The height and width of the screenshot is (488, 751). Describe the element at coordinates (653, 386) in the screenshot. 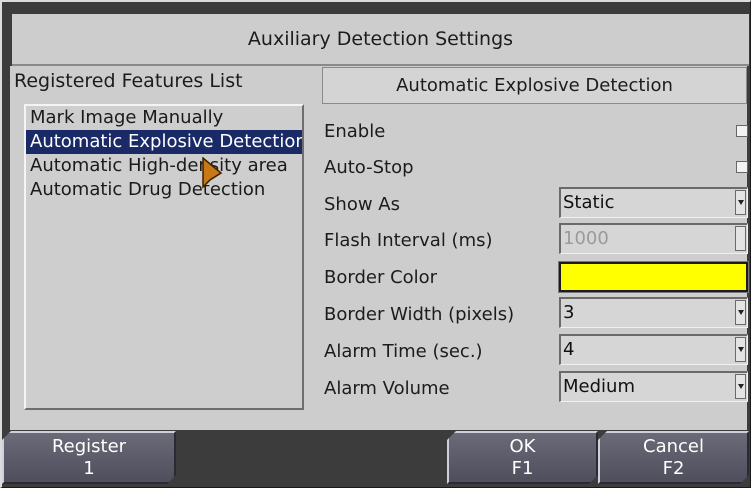

I see `alarm-volume-select: Medium` at that location.